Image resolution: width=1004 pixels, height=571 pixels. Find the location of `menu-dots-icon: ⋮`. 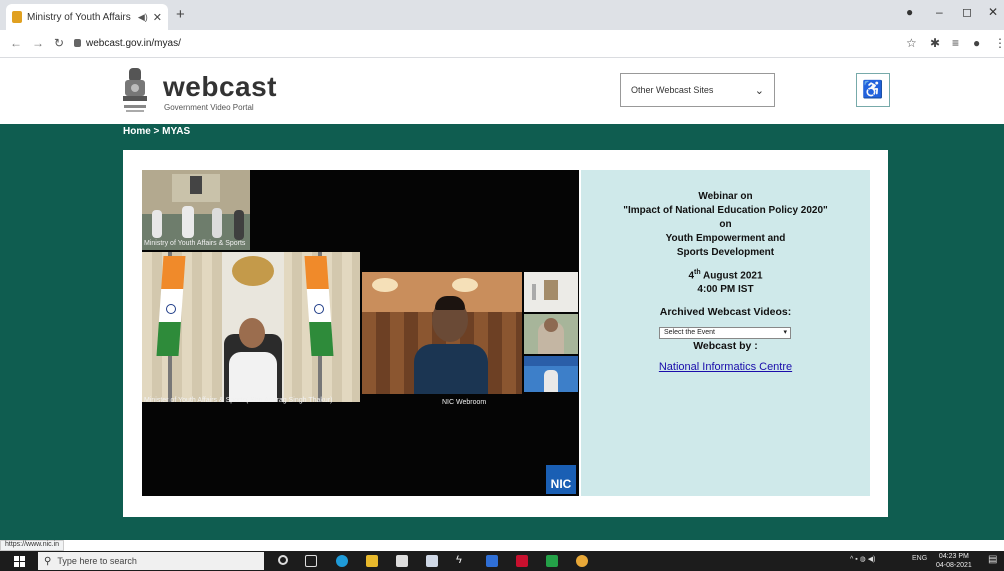

menu-dots-icon: ⋮ is located at coordinates (999, 43).